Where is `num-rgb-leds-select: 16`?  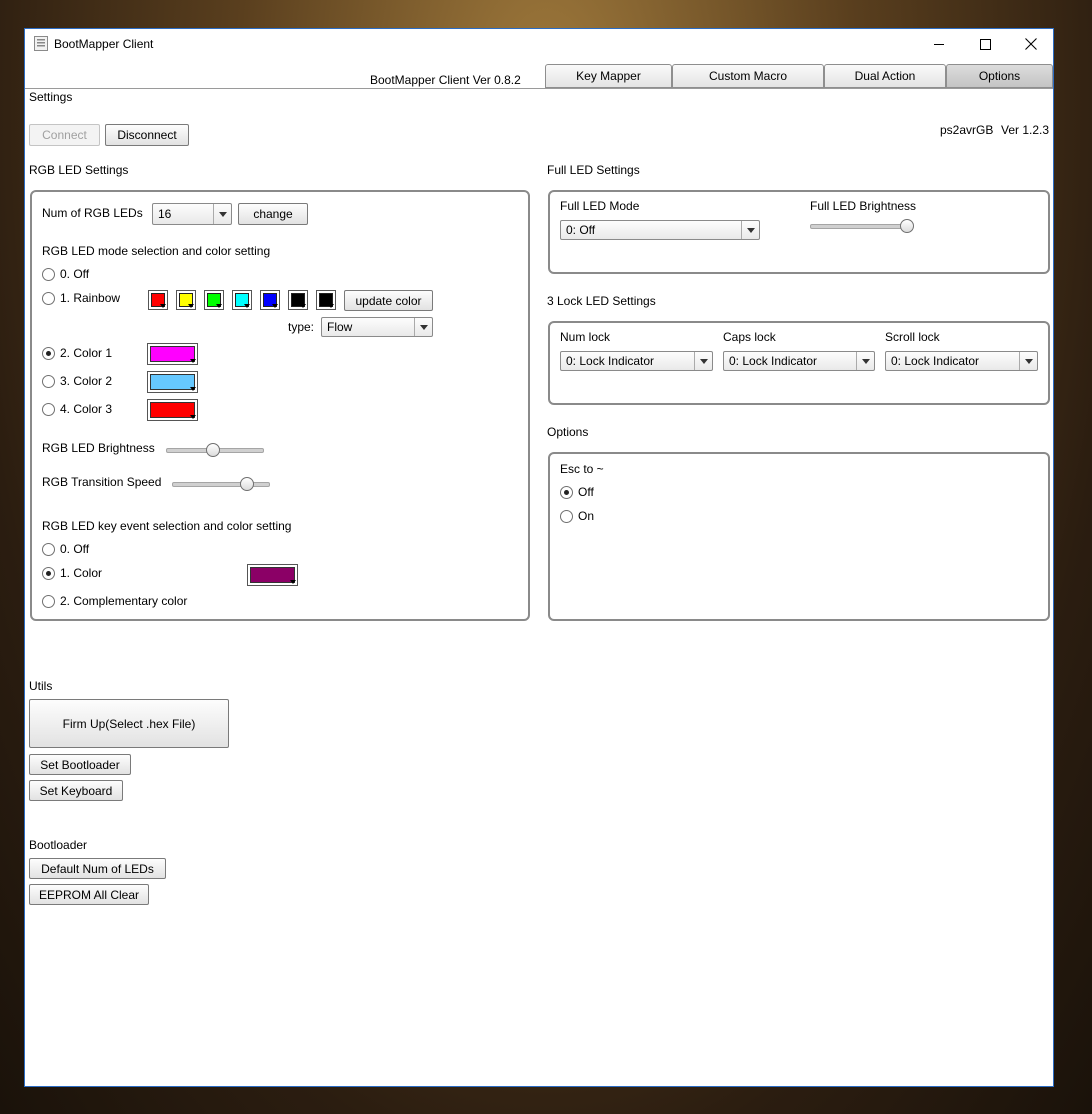 num-rgb-leds-select: 16 is located at coordinates (192, 214).